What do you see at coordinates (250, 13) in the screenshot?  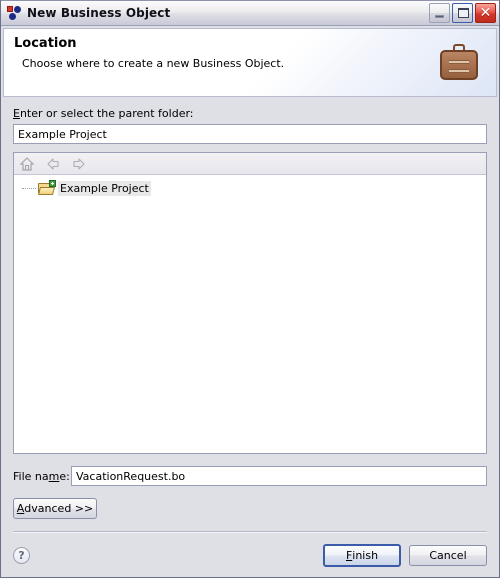 I see `title-bar: New Business Object ✕` at bounding box center [250, 13].